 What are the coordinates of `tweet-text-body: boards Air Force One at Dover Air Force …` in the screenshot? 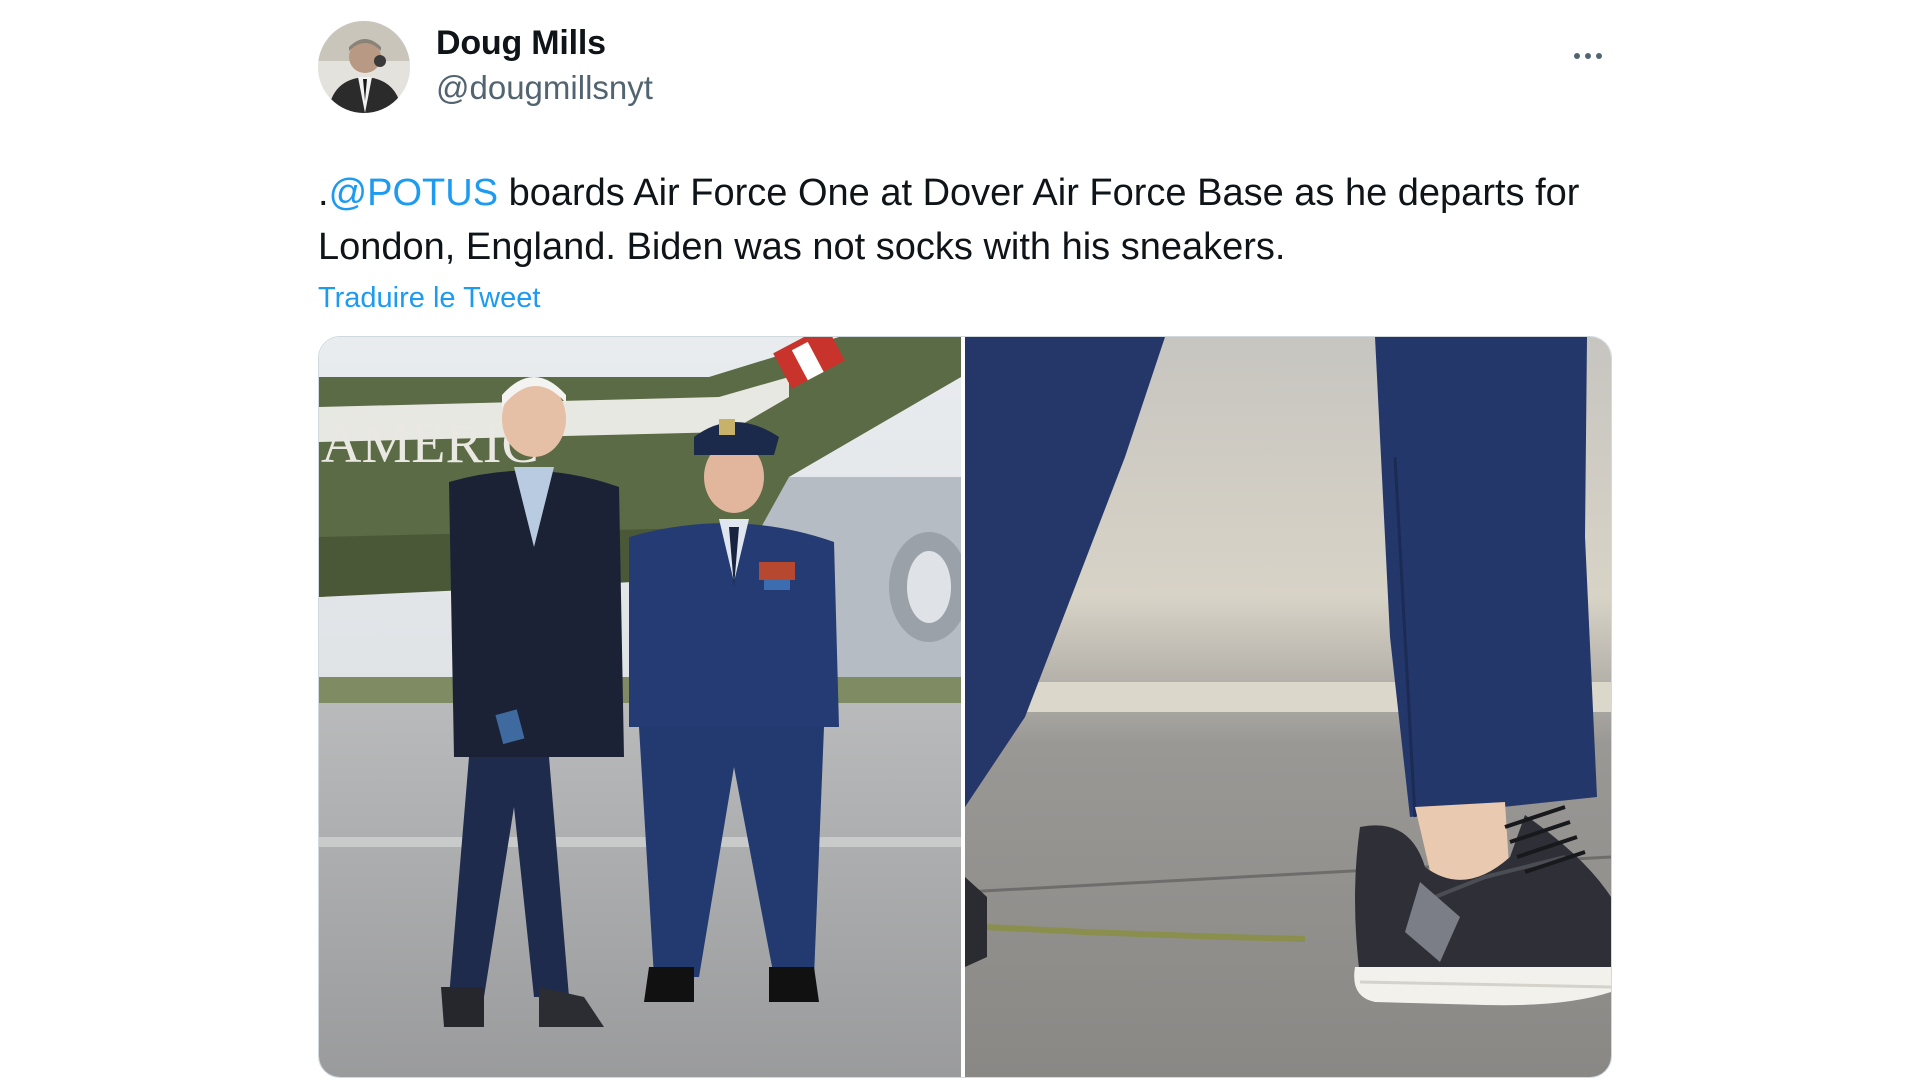 It's located at (949, 220).